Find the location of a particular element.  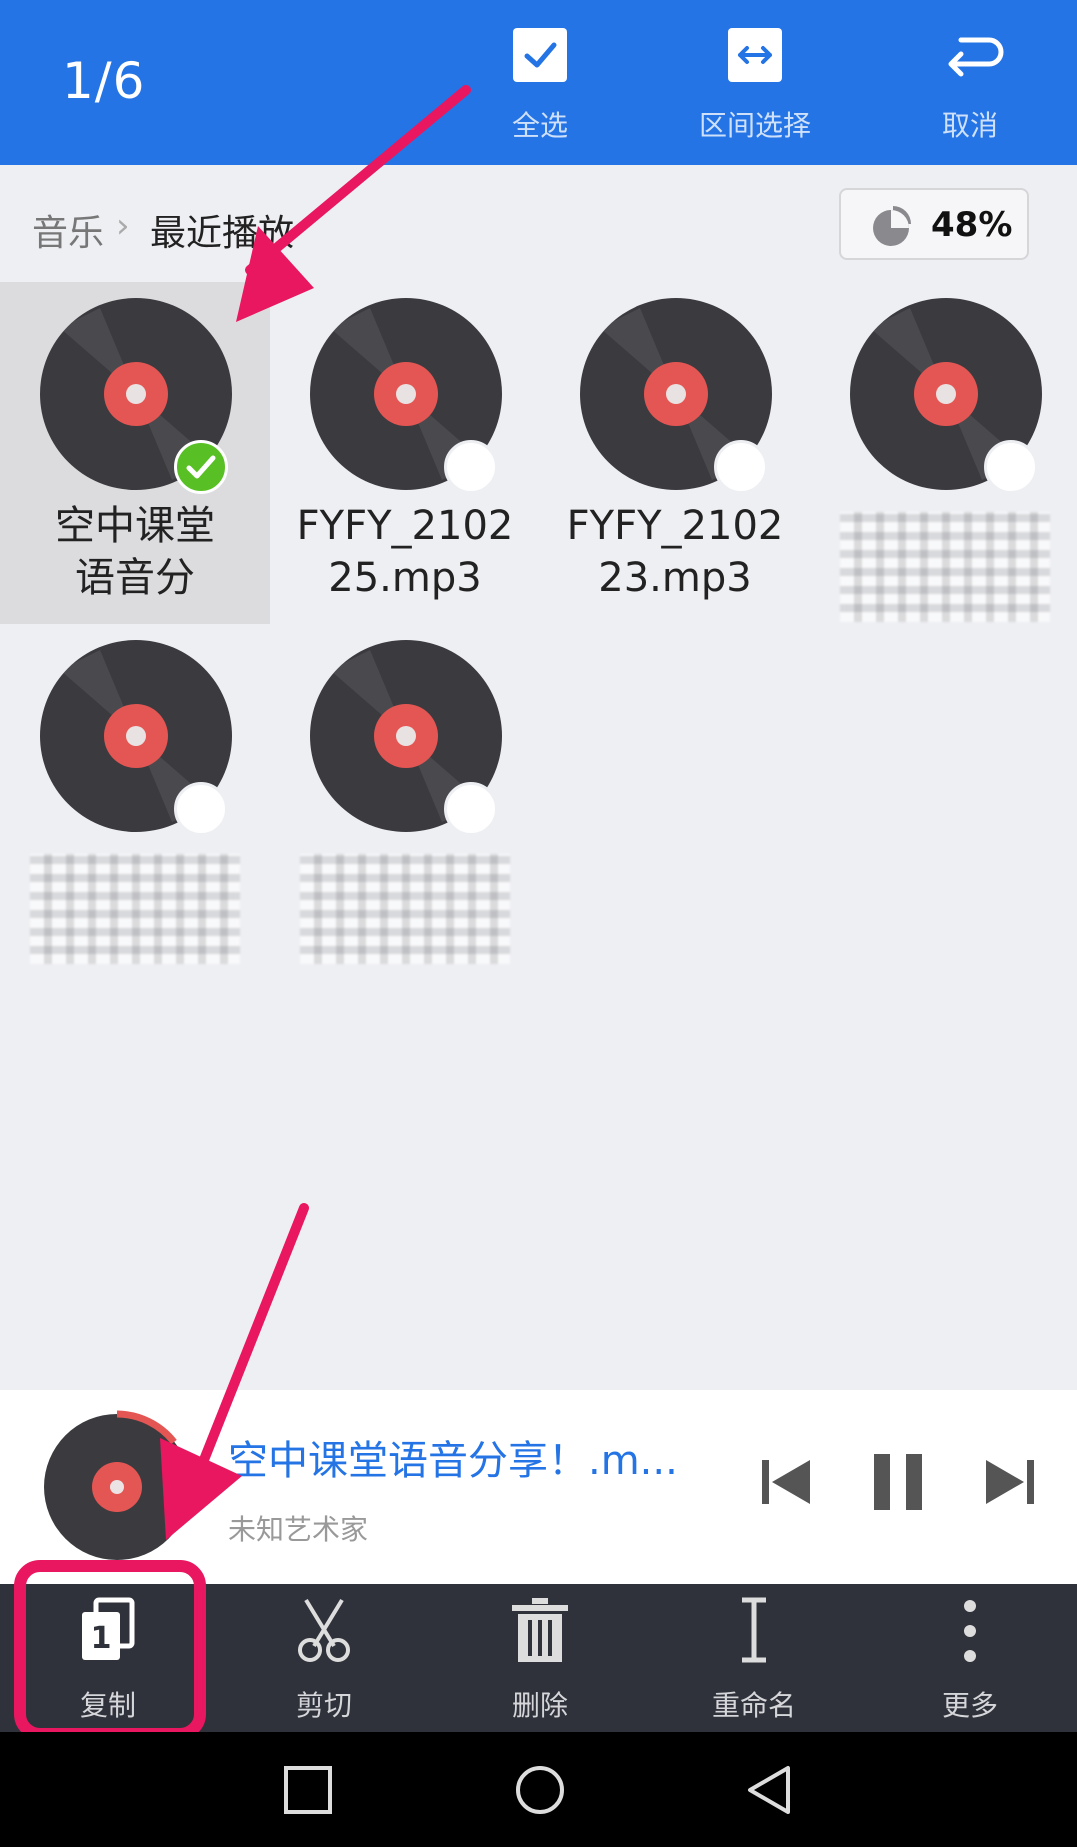

cut-label: 剪切 is located at coordinates (323, 1705).